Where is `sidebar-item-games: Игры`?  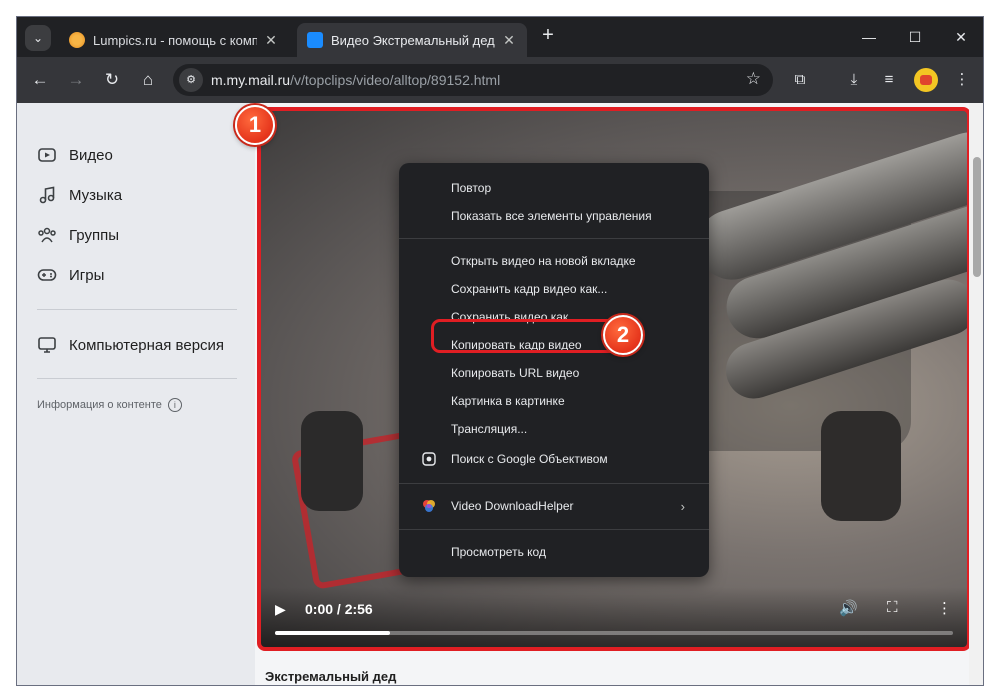
sidebar-item-games: Игры is located at coordinates (70, 275).